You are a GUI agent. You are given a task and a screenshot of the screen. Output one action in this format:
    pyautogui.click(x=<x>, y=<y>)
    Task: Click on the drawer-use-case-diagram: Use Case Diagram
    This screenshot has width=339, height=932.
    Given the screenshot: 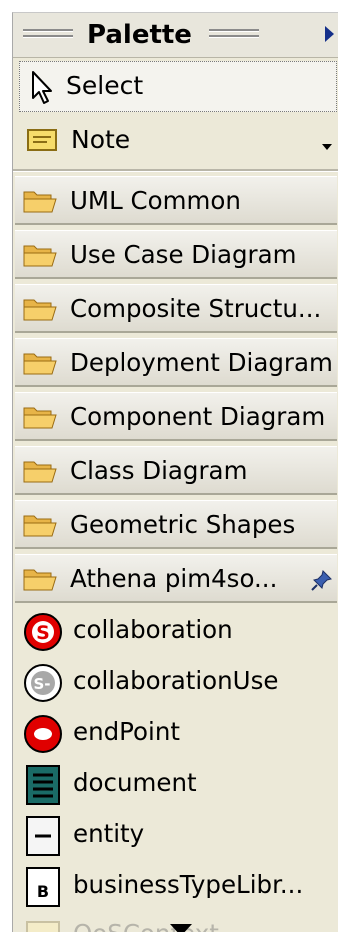 What is the action you would take?
    pyautogui.click(x=176, y=254)
    